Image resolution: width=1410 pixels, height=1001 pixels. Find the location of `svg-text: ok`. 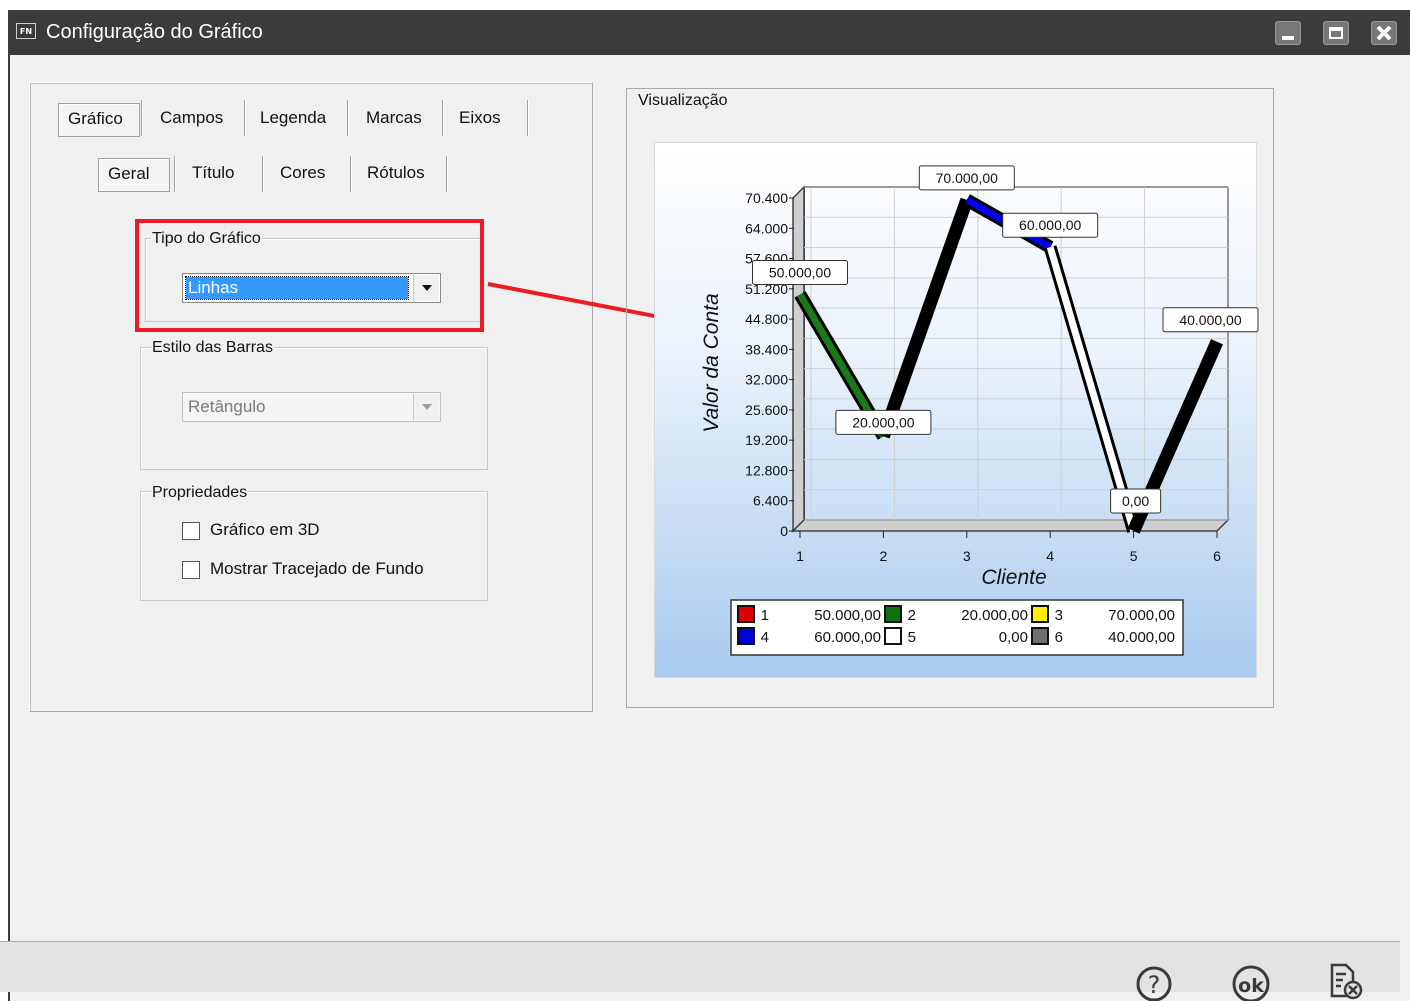

svg-text: ok is located at coordinates (1251, 986).